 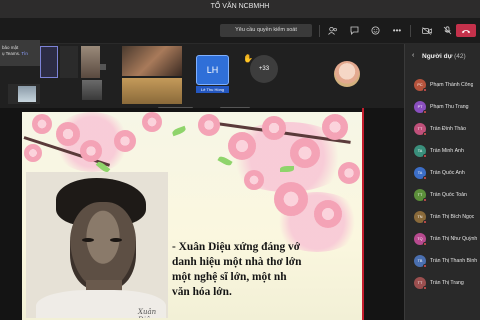 What do you see at coordinates (397, 30) in the screenshot?
I see `more-icon: •••` at bounding box center [397, 30].